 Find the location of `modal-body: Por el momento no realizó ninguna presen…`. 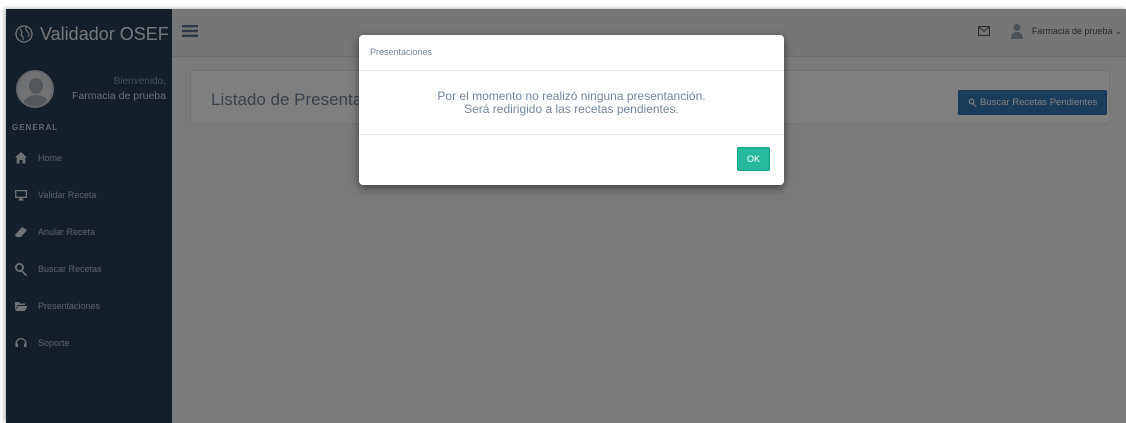

modal-body: Por el momento no realizó ninguna presen… is located at coordinates (571, 103).